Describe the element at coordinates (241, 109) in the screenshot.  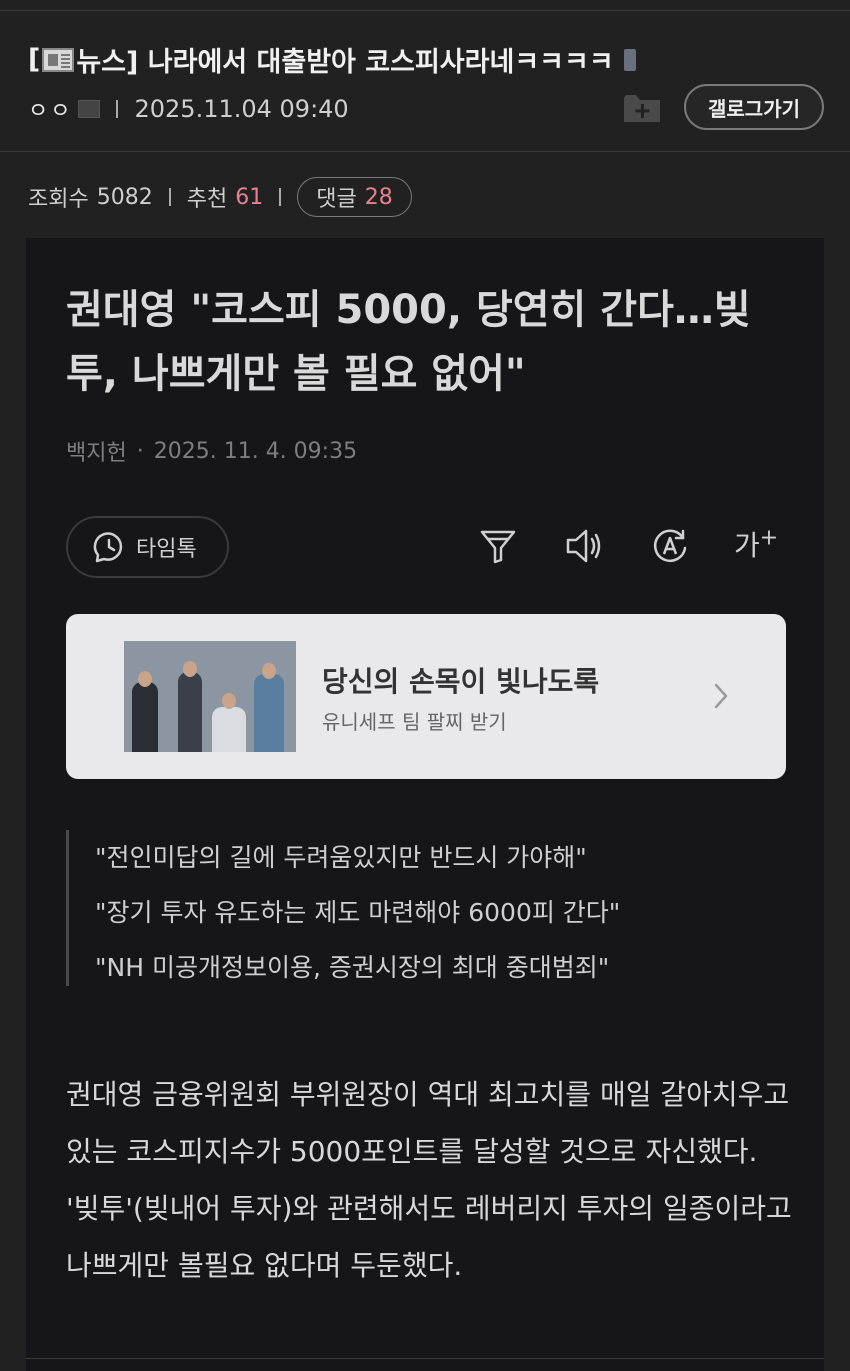
I see `post-datetime: 2025.11.04 09:40` at that location.